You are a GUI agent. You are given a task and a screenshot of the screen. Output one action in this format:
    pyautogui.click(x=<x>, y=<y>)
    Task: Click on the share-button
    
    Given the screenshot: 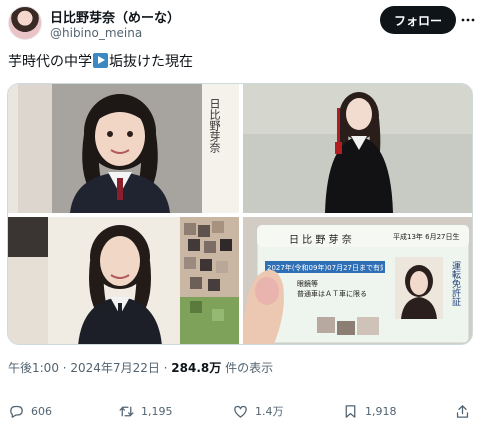 What is the action you would take?
    pyautogui.click(x=462, y=411)
    